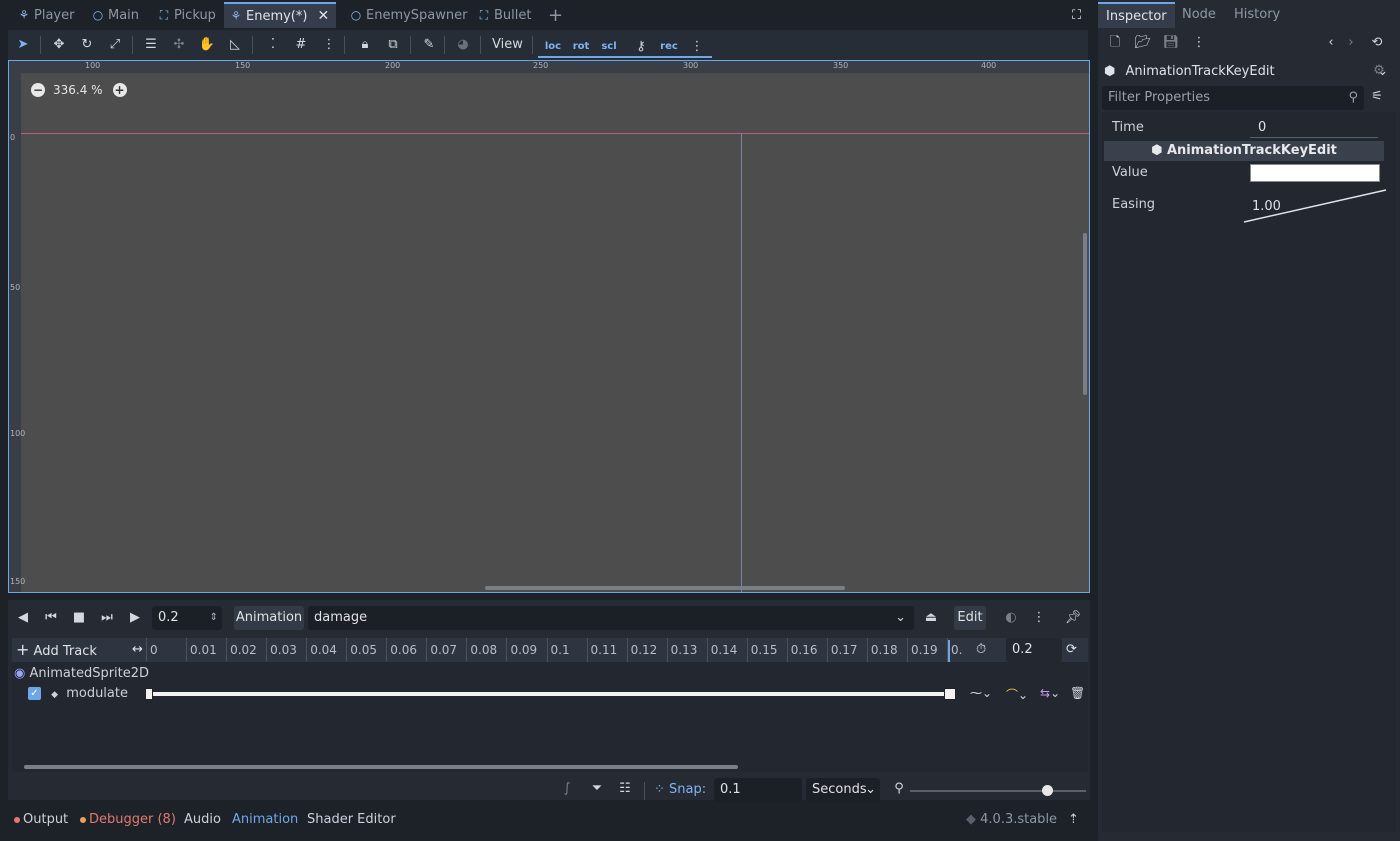 The width and height of the screenshot is (1400, 841). What do you see at coordinates (597, 789) in the screenshot?
I see `filter-icon: ⏷` at bounding box center [597, 789].